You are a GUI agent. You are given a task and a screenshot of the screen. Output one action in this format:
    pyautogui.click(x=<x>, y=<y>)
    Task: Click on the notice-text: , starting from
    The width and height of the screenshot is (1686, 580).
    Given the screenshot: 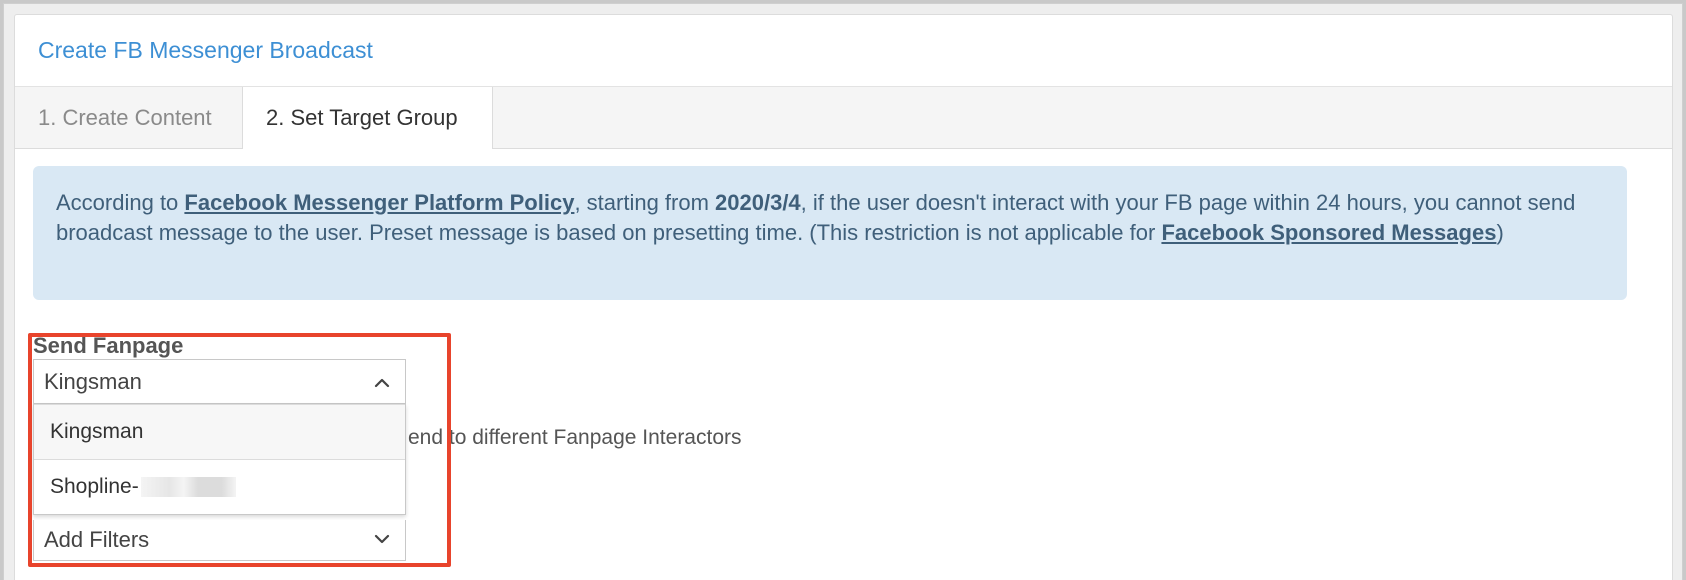 What is the action you would take?
    pyautogui.click(x=645, y=202)
    